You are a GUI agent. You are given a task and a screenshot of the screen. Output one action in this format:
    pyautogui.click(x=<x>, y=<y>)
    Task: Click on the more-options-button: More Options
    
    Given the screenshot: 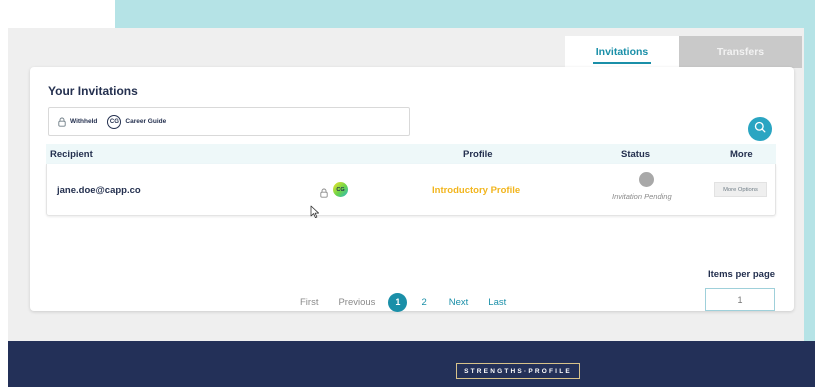 What is the action you would take?
    pyautogui.click(x=740, y=189)
    